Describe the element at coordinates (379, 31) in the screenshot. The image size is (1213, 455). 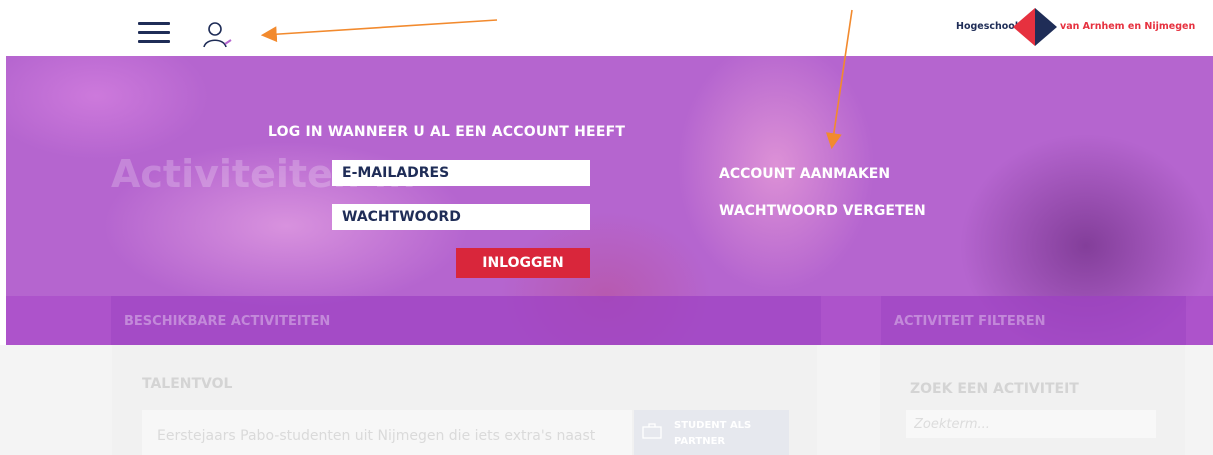
I see `arrow-to-user-icon` at that location.